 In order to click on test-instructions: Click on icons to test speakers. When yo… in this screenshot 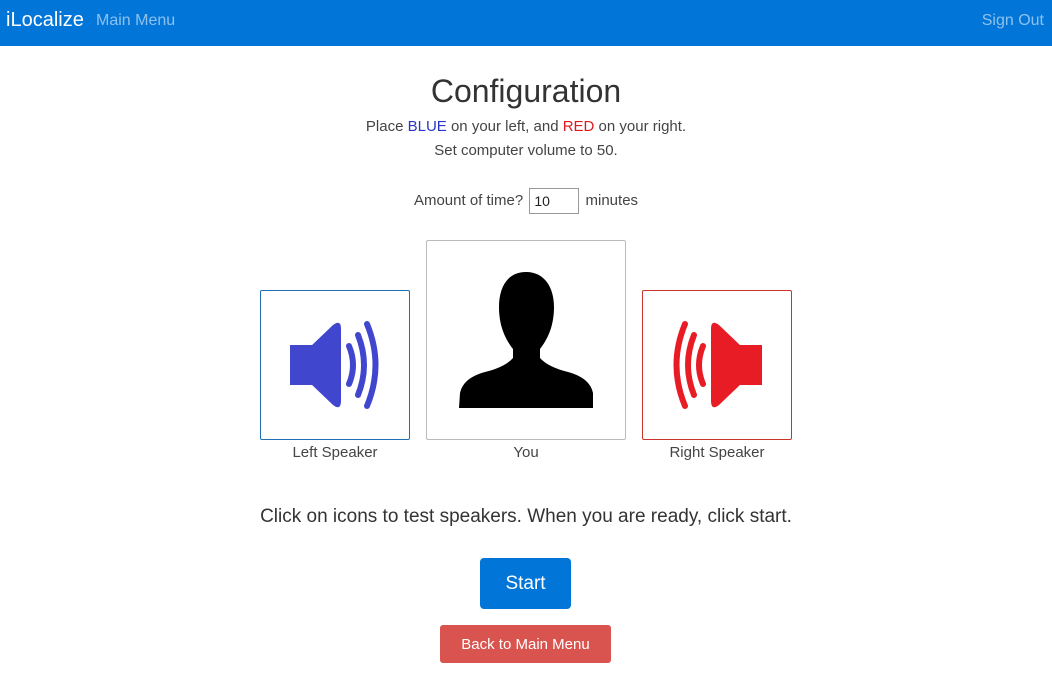, I will do `click(526, 516)`.